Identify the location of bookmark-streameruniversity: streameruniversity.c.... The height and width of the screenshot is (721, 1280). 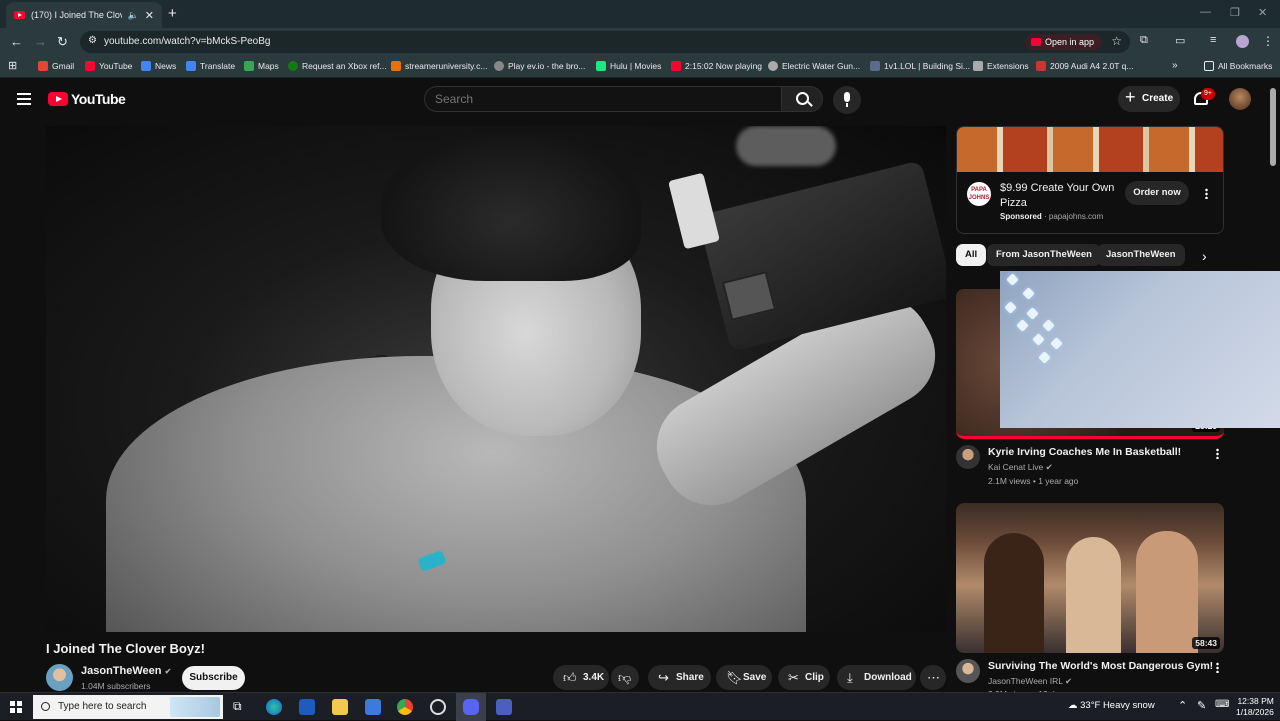
(439, 66).